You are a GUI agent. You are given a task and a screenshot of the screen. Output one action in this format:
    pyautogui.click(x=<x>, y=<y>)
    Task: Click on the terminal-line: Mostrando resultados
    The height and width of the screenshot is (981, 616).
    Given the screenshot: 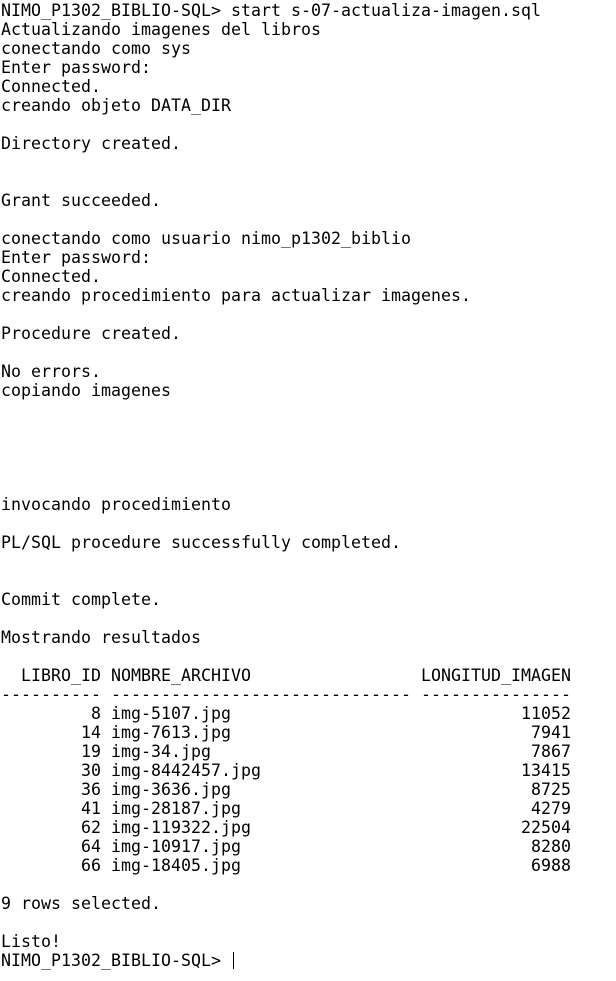 What is the action you would take?
    pyautogui.click(x=101, y=637)
    